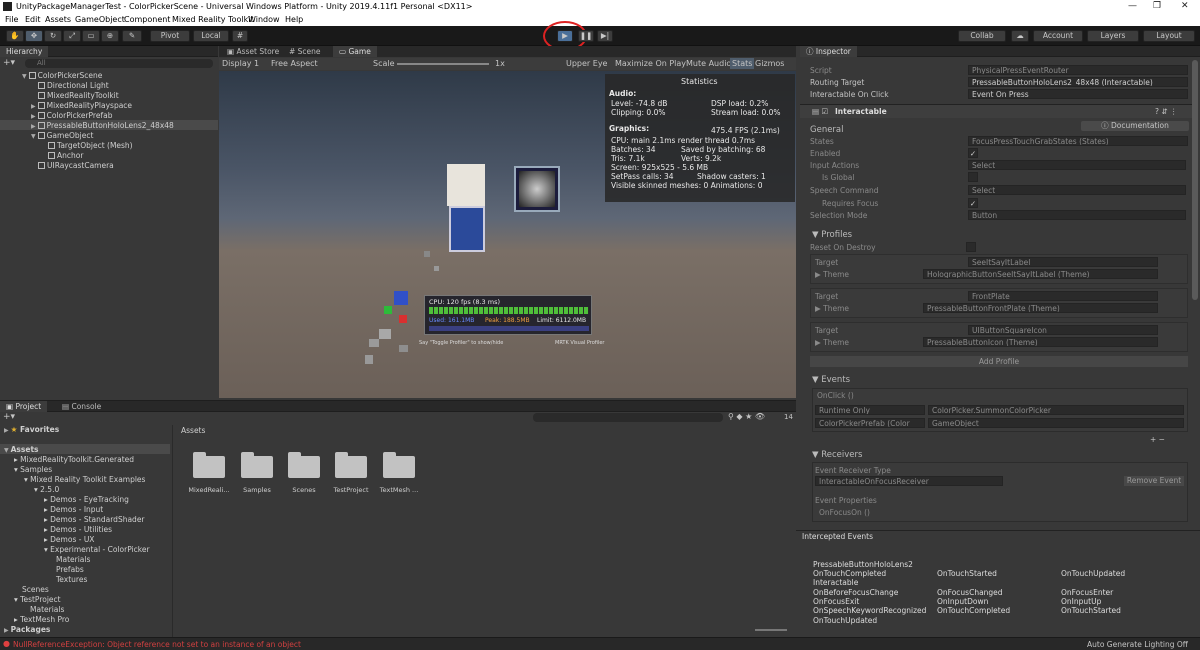 The height and width of the screenshot is (650, 1200). I want to click on hierarchy-item-gameobject: ▼ GameObject, so click(62, 135).